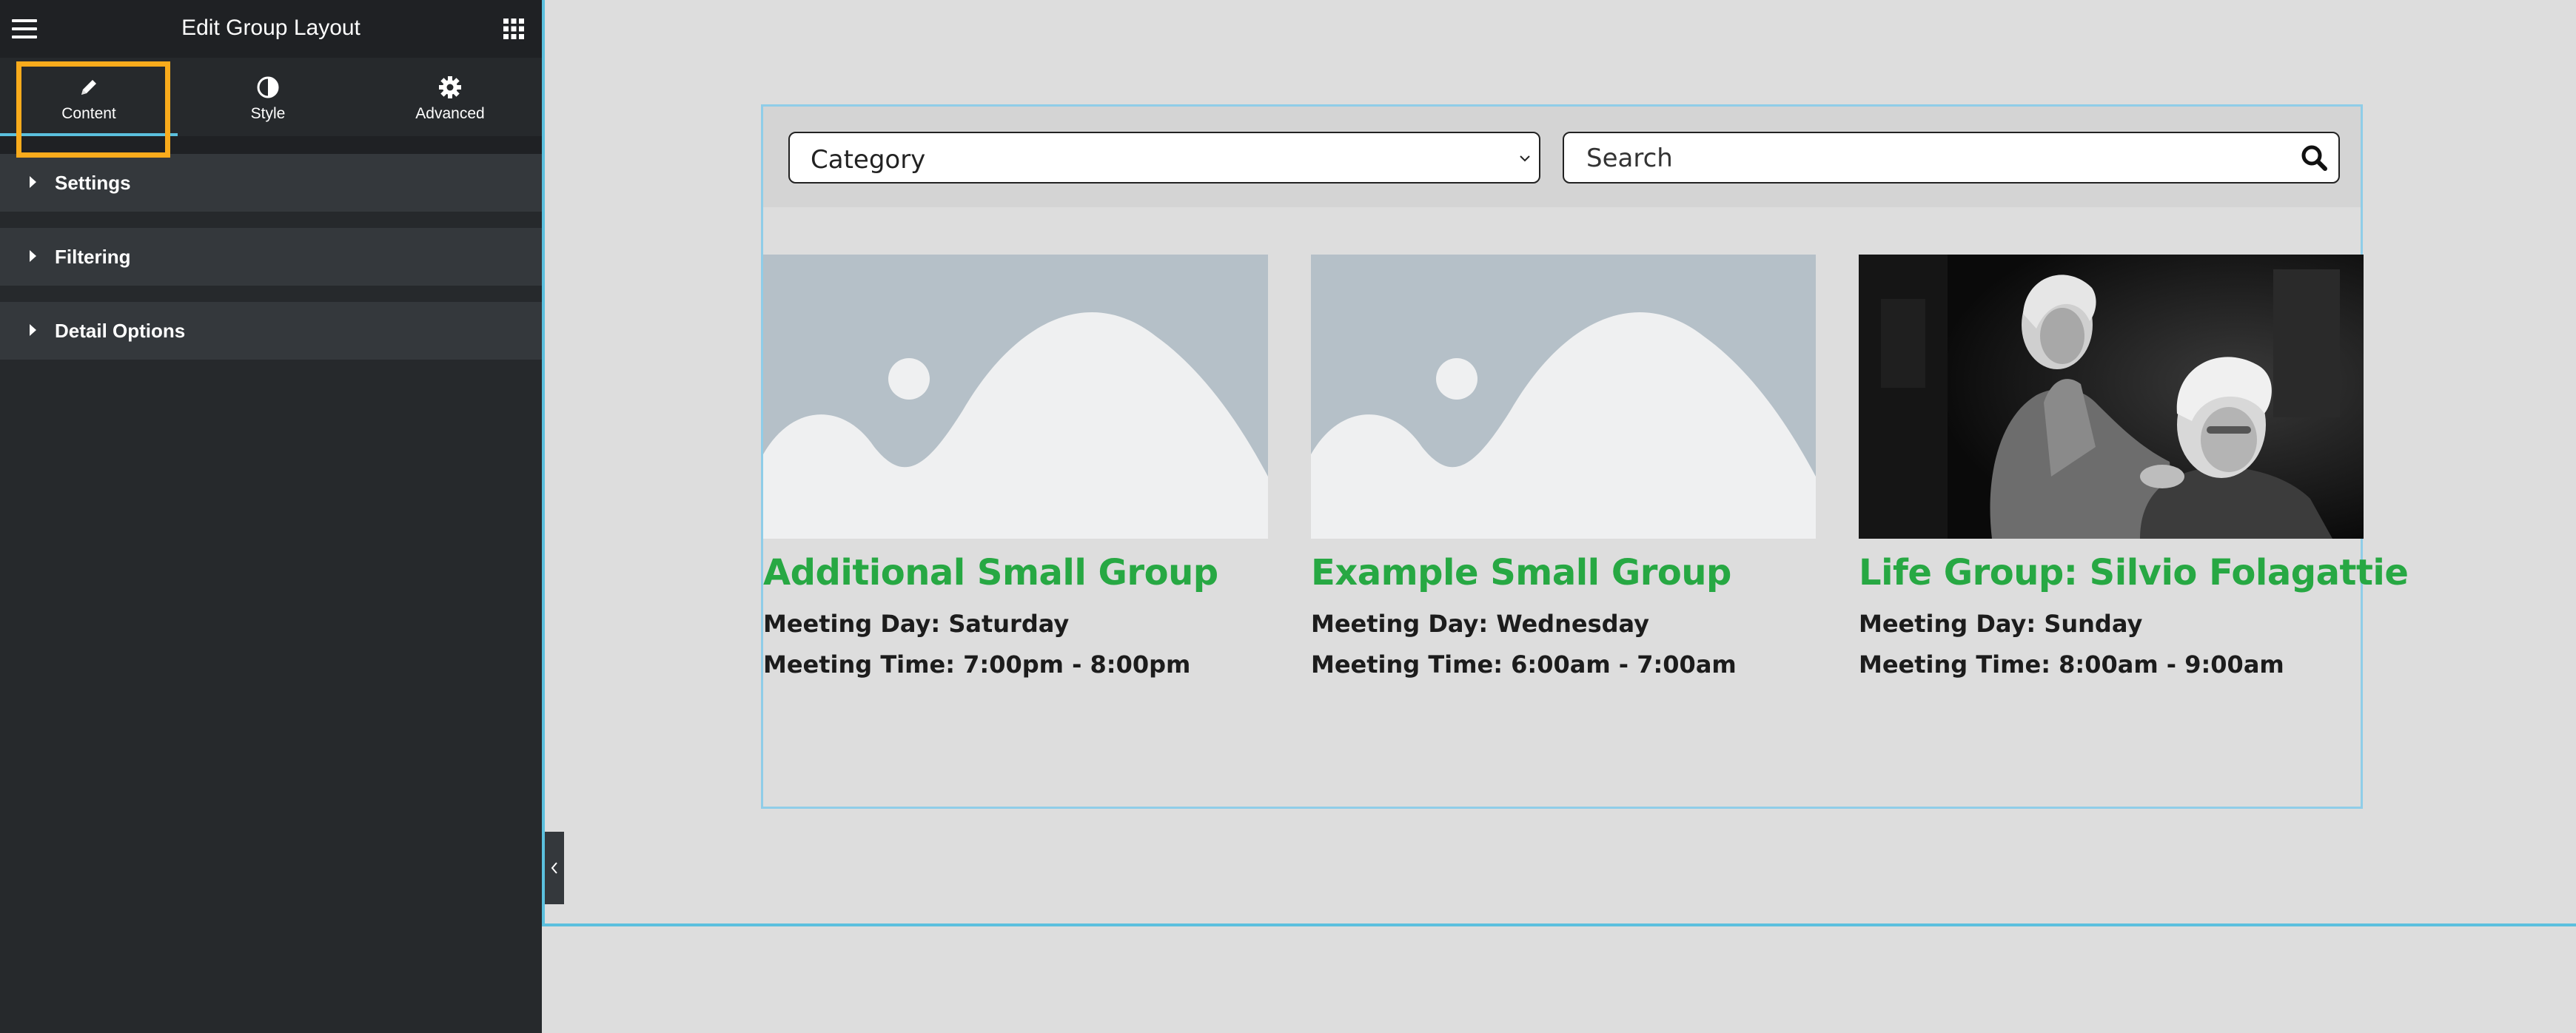 Image resolution: width=2576 pixels, height=1033 pixels. I want to click on panel-title: Edit Group Layout, so click(270, 28).